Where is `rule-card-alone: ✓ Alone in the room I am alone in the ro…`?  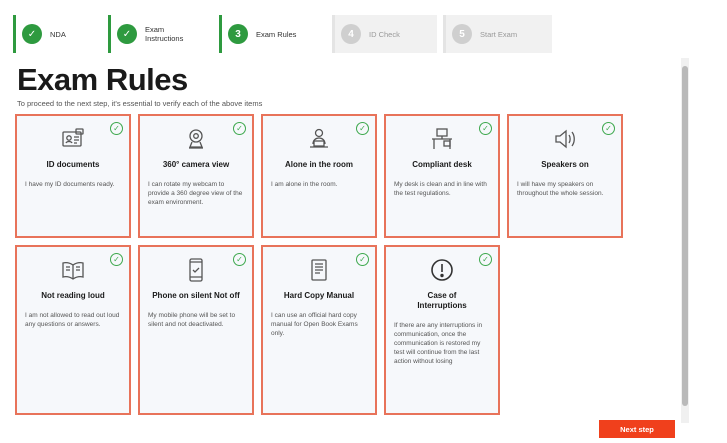
rule-card-alone: ✓ Alone in the room I am alone in the ro… is located at coordinates (319, 176).